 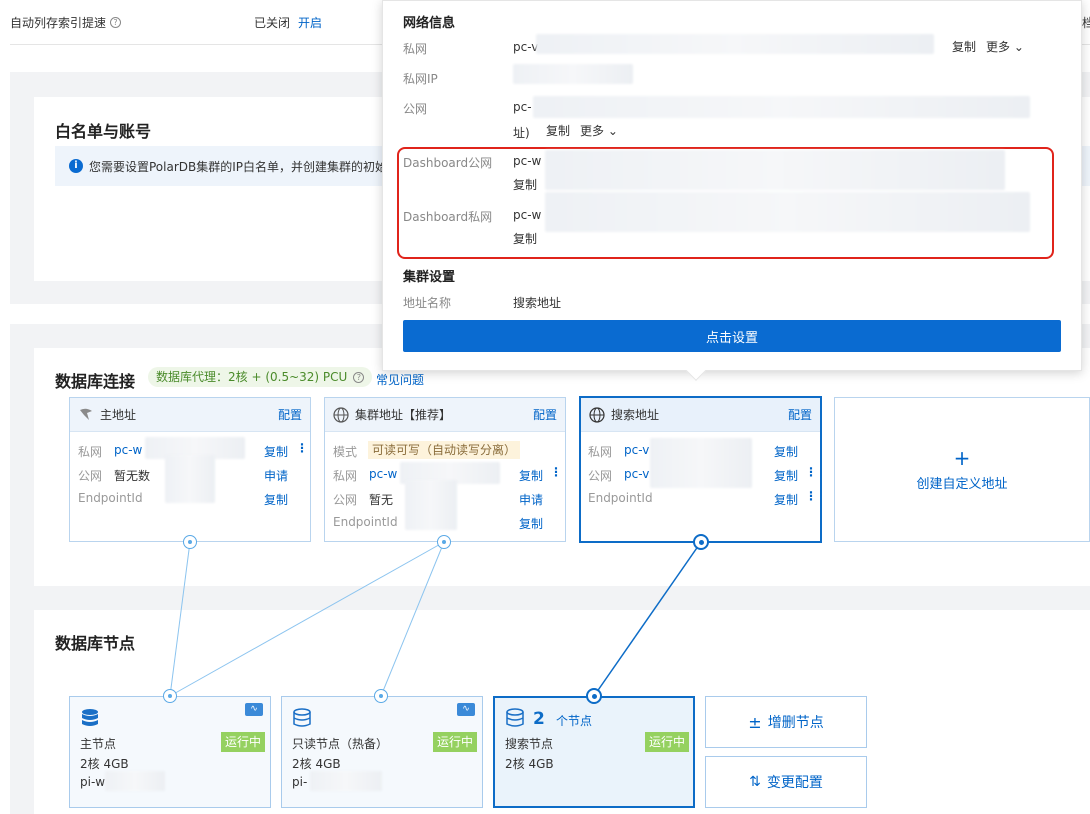 What do you see at coordinates (1086, 23) in the screenshot?
I see `right-edge-text: 档` at bounding box center [1086, 23].